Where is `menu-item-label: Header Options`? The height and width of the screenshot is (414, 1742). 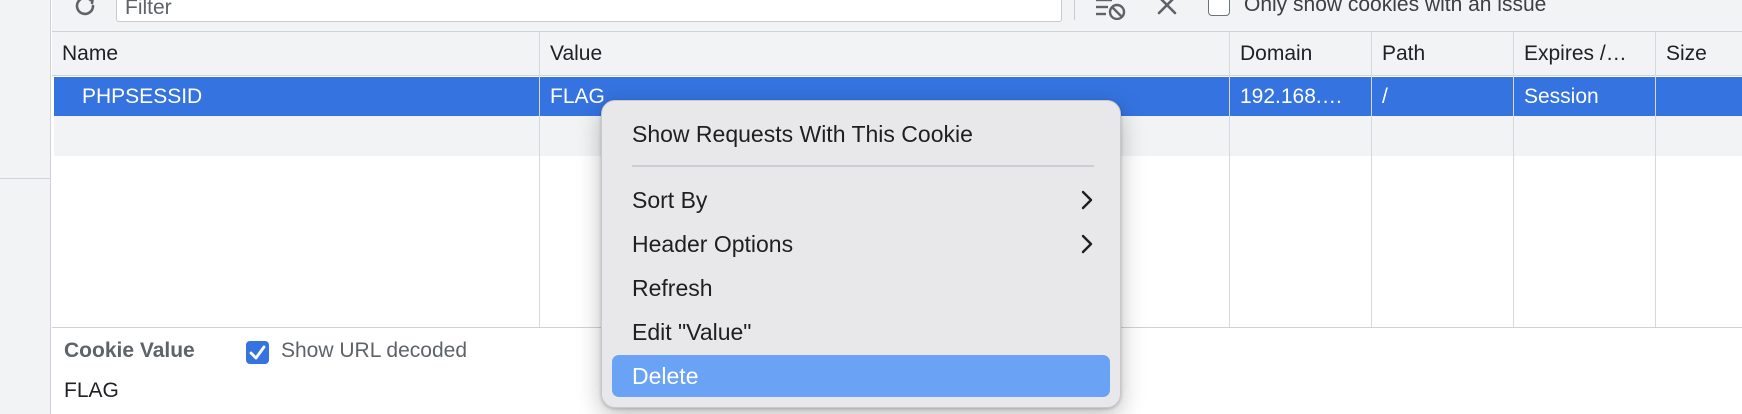 menu-item-label: Header Options is located at coordinates (713, 244).